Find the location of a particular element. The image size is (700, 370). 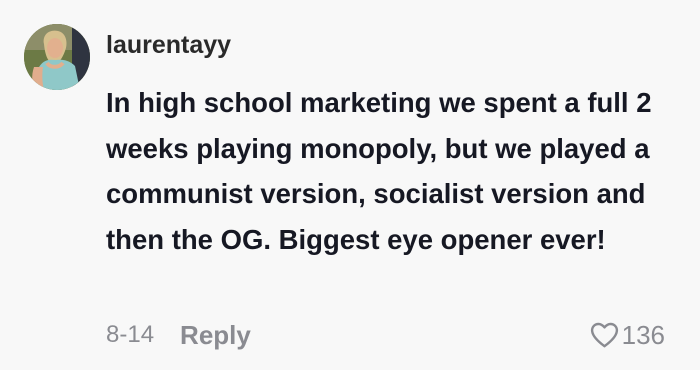

heart-icon is located at coordinates (604, 334).